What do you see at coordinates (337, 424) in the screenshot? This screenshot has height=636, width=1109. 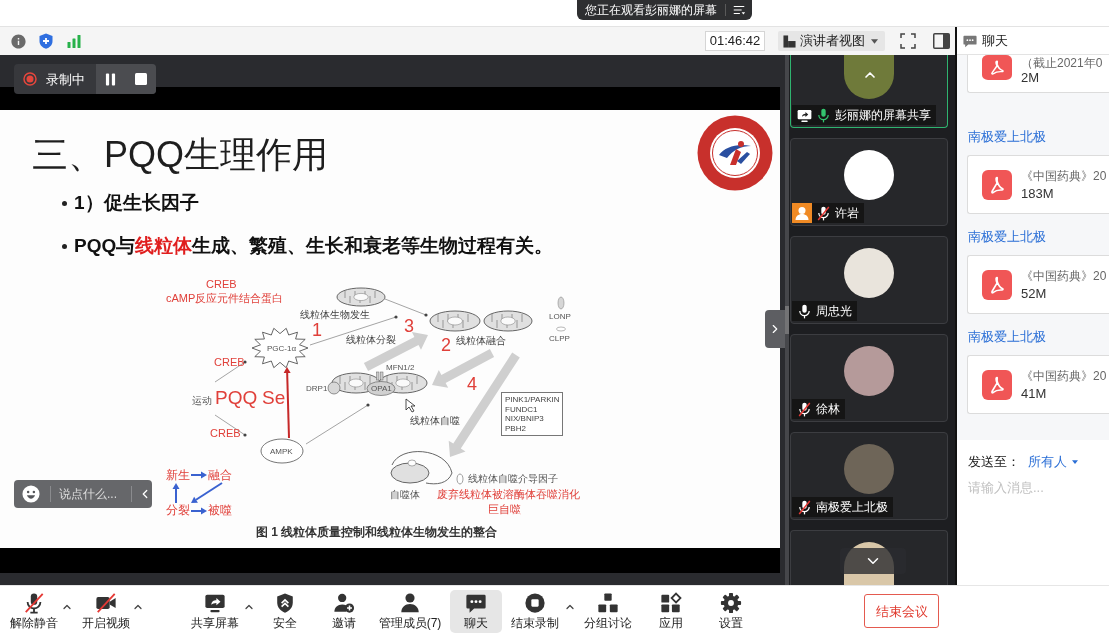 I see `connector-line` at bounding box center [337, 424].